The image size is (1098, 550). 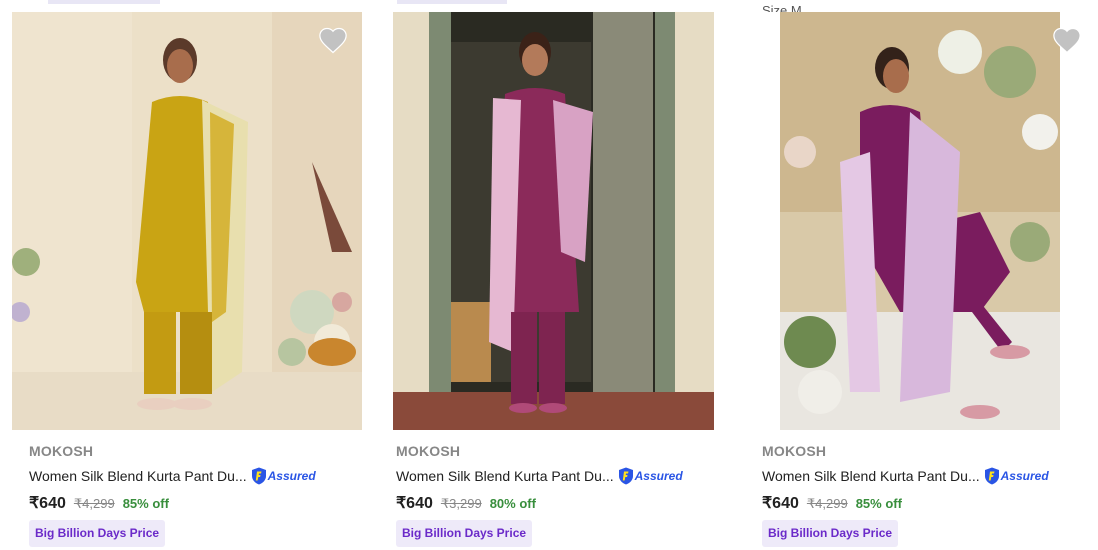 What do you see at coordinates (461, 503) in the screenshot?
I see `original-price: ₹3,299` at bounding box center [461, 503].